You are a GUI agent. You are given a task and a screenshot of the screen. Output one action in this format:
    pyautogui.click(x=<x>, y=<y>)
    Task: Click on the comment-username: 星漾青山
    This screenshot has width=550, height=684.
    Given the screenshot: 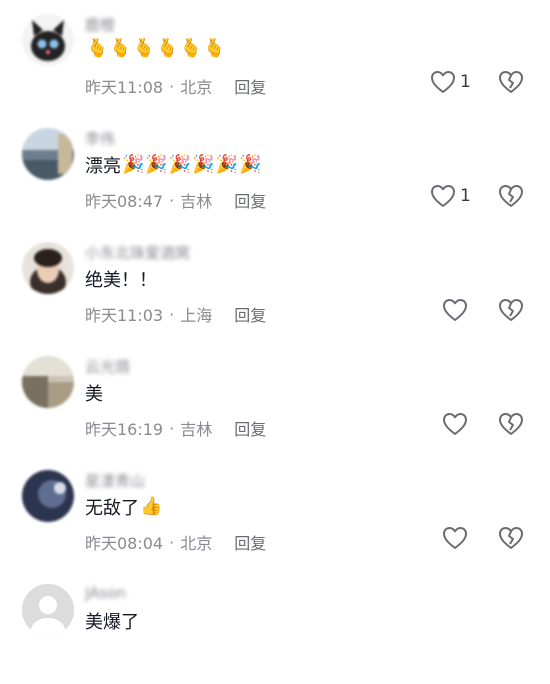 What is the action you would take?
    pyautogui.click(x=115, y=480)
    